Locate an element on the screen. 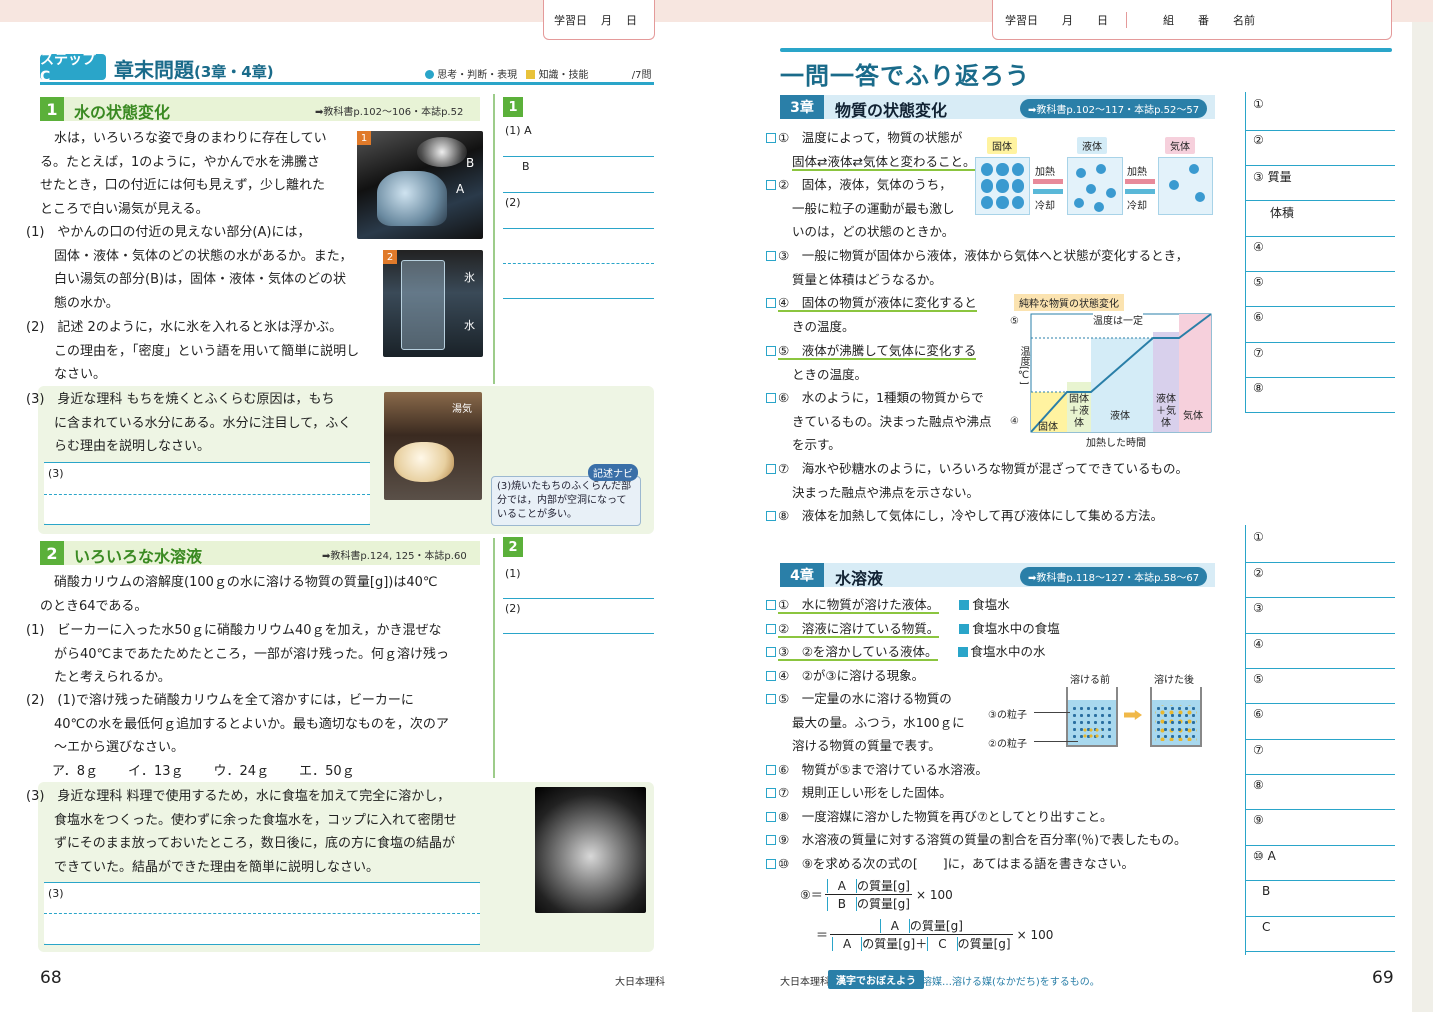 This screenshot has width=1433, height=1012. item-text: ① 温度によって，物質の状態が is located at coordinates (870, 137).